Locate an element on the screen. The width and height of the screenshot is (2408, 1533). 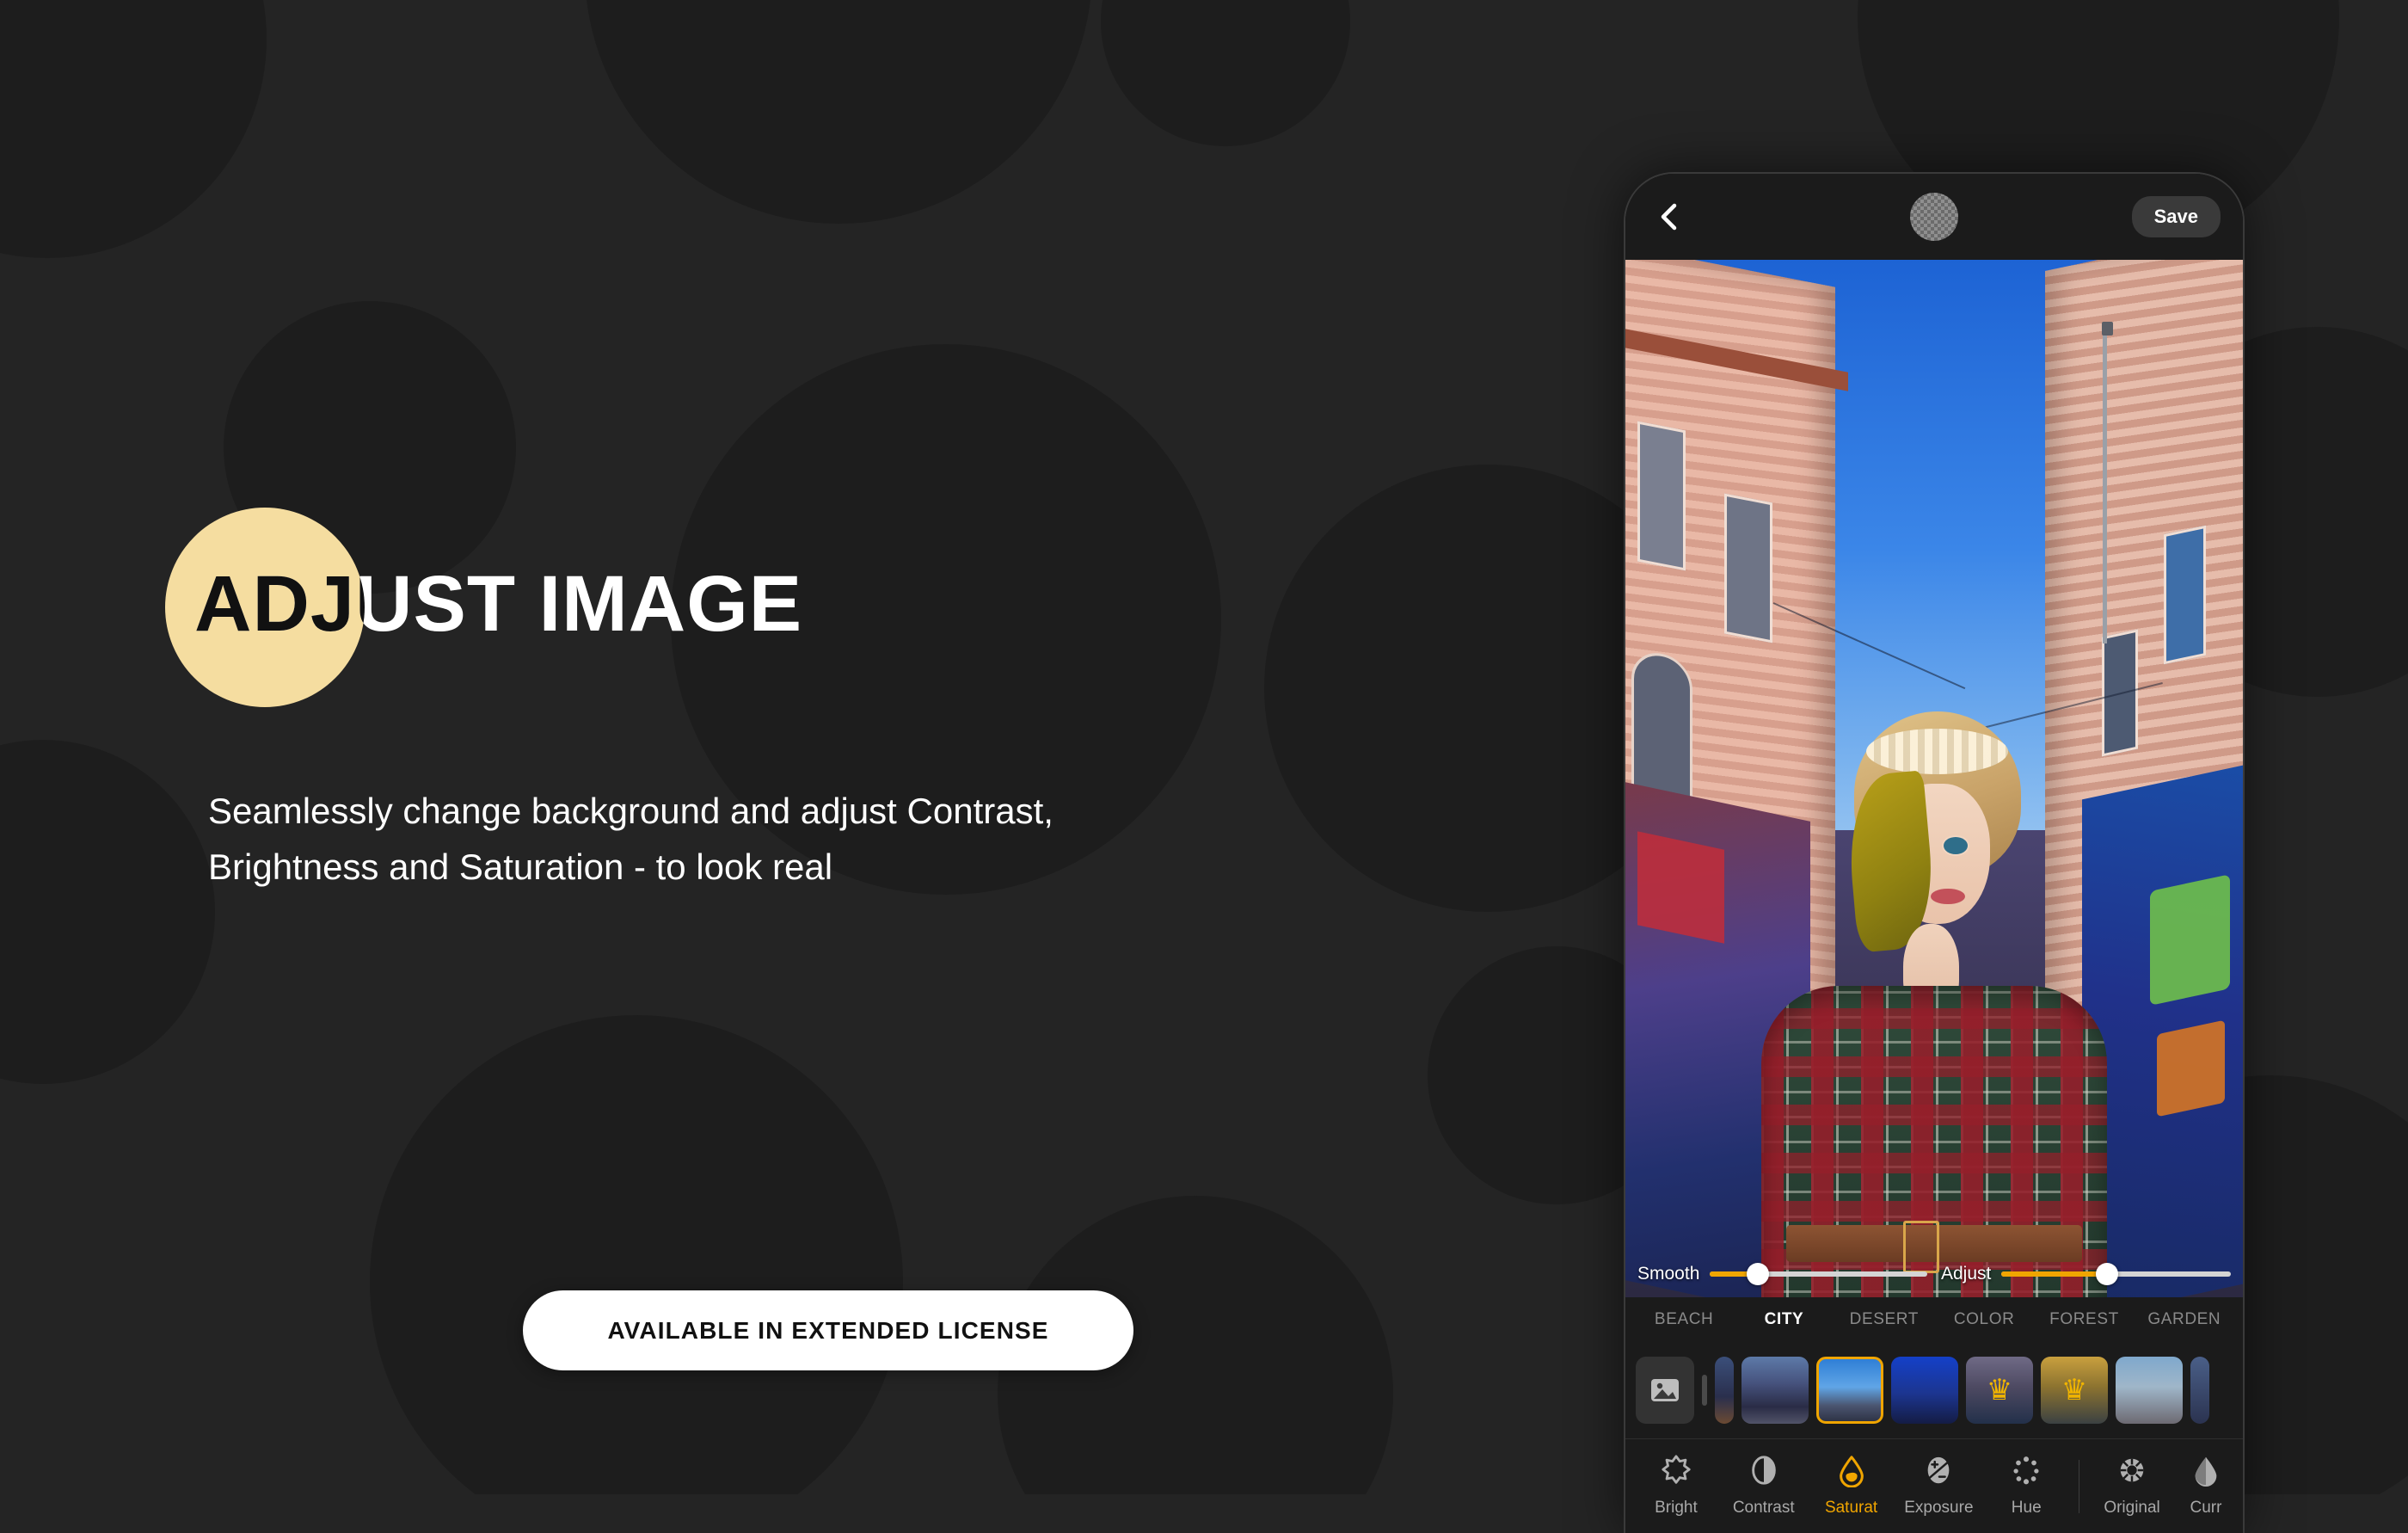
tool-bright: Bright is located at coordinates (1676, 1487).